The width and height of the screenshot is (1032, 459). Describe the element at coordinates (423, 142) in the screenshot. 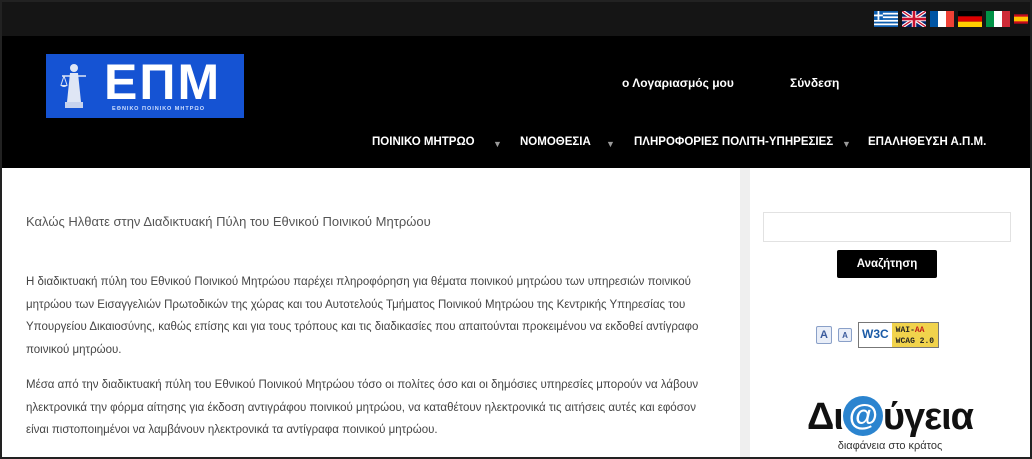

I see `nav-item-criminal-record: ΠΟΙΝΙΚΟ ΜΗΤΡΩΟ` at that location.